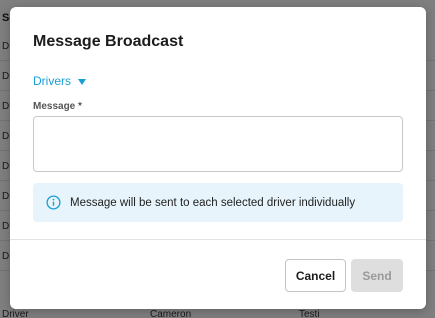 The width and height of the screenshot is (435, 318). Describe the element at coordinates (57, 106) in the screenshot. I see `message-field-label: Message *` at that location.